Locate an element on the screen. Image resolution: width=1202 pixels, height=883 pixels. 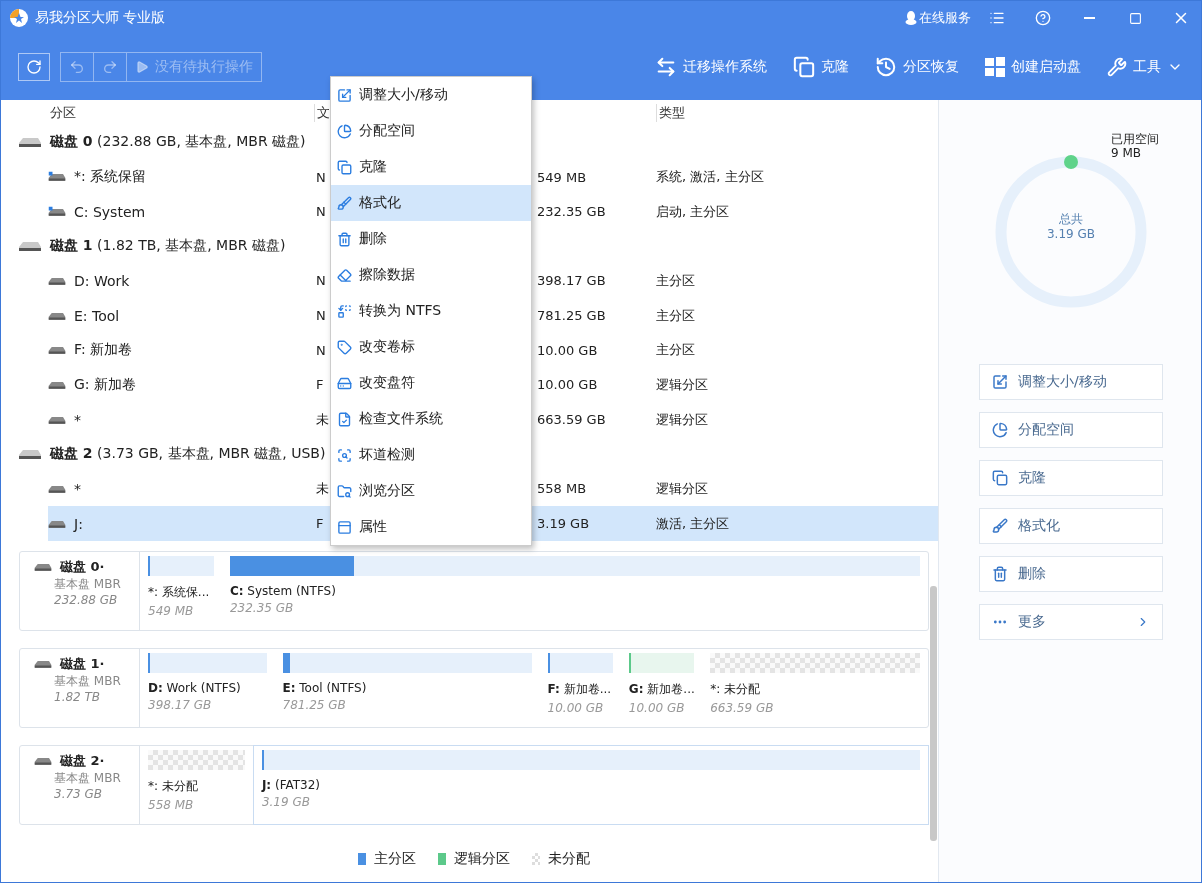
menu-item: 格式化 is located at coordinates (431, 203).